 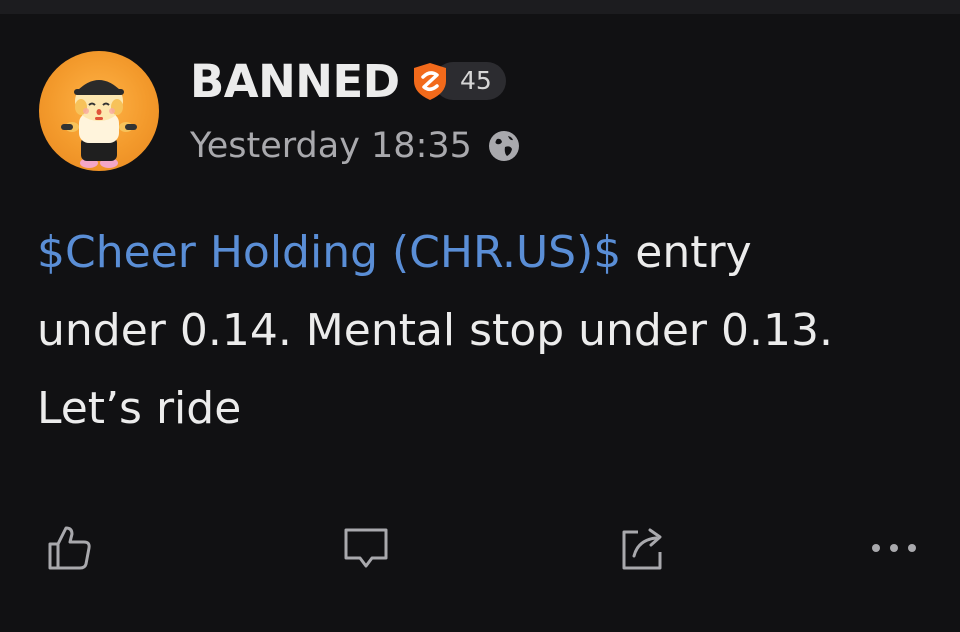 I want to click on post-meta: Yesterday 18:35, so click(x=355, y=146).